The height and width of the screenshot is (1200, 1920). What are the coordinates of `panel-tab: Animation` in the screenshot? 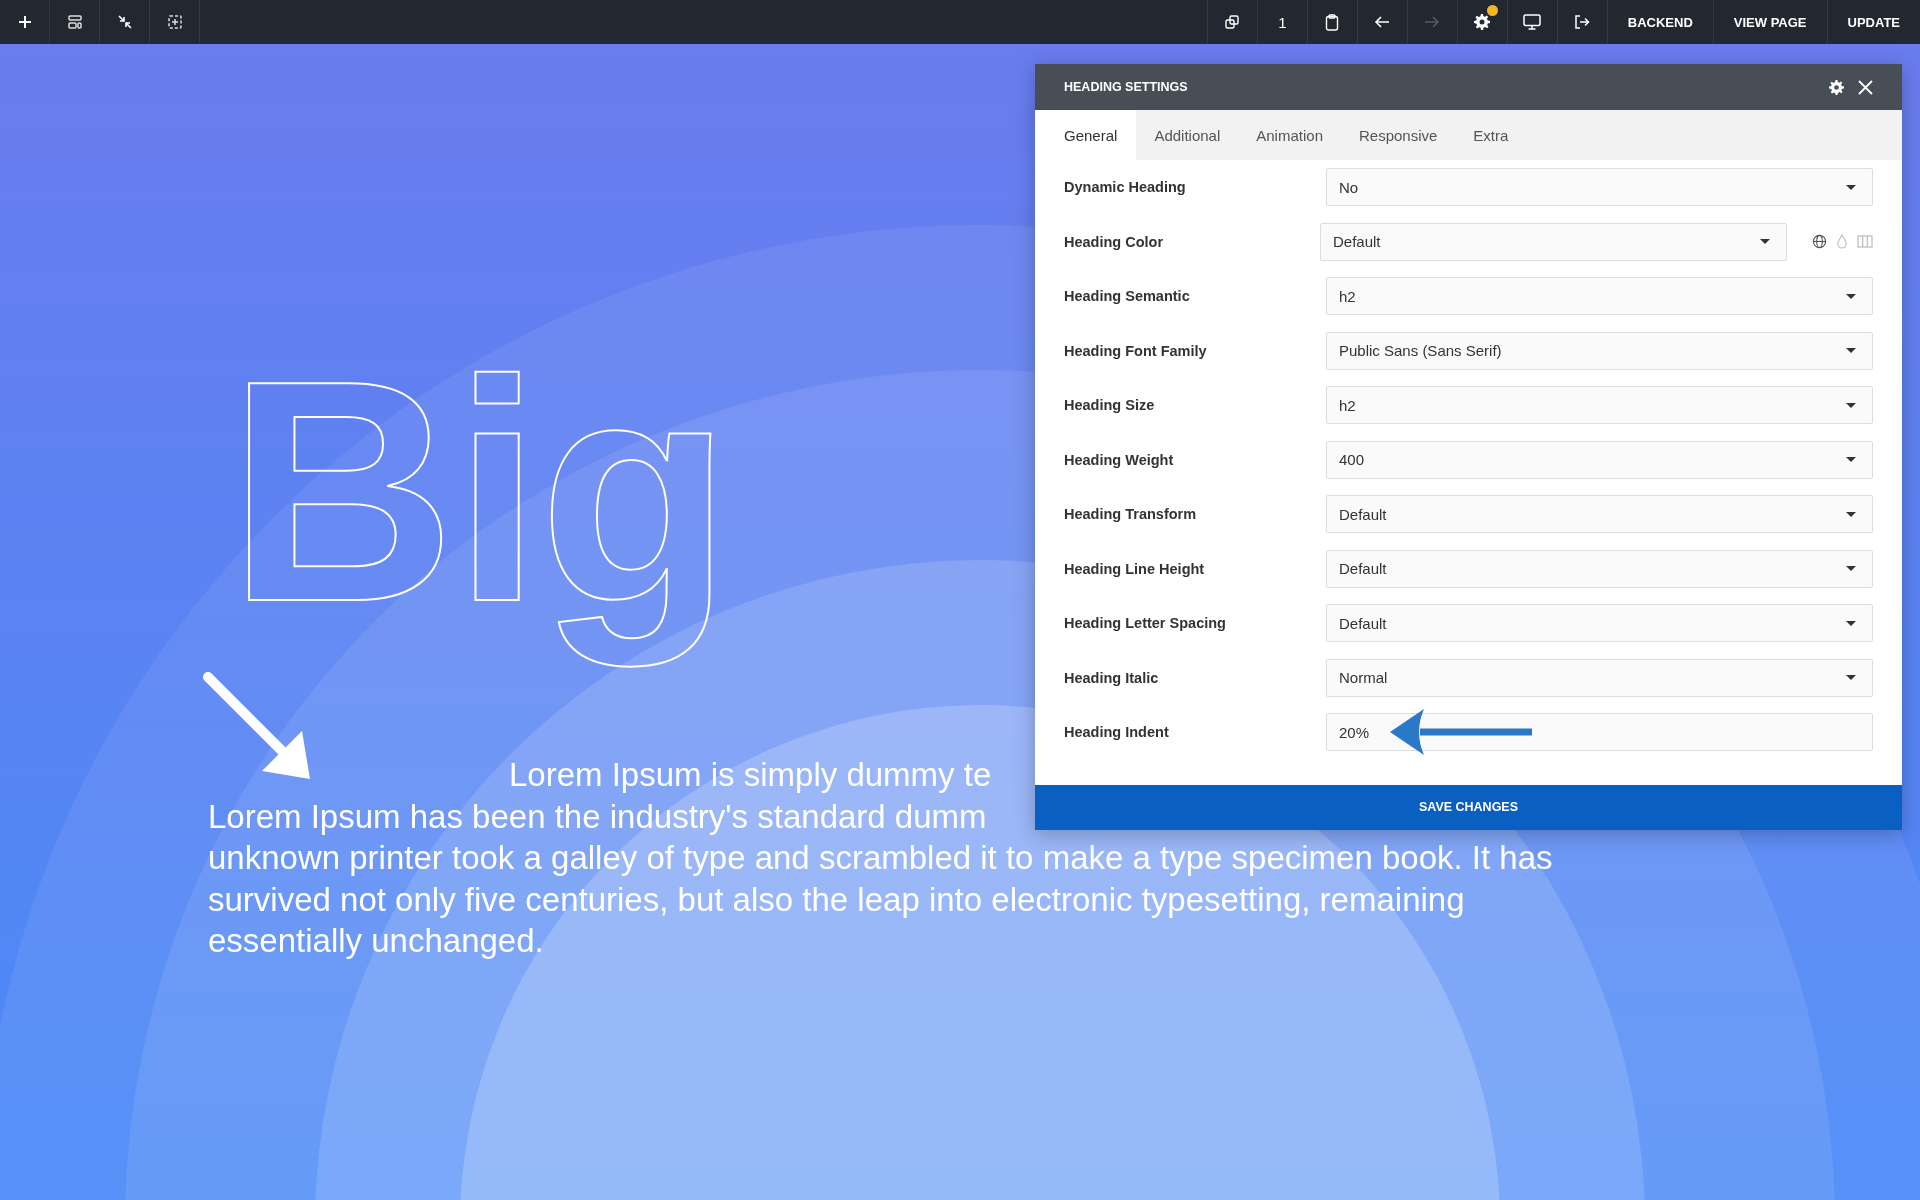 It's located at (1289, 135).